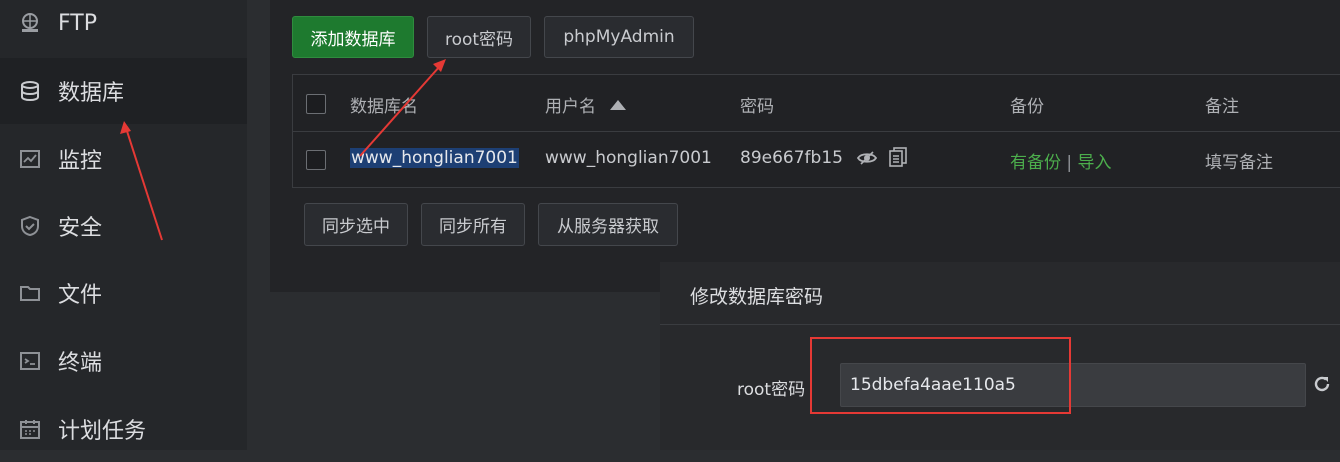  I want to click on header-note: 备注, so click(1222, 107).